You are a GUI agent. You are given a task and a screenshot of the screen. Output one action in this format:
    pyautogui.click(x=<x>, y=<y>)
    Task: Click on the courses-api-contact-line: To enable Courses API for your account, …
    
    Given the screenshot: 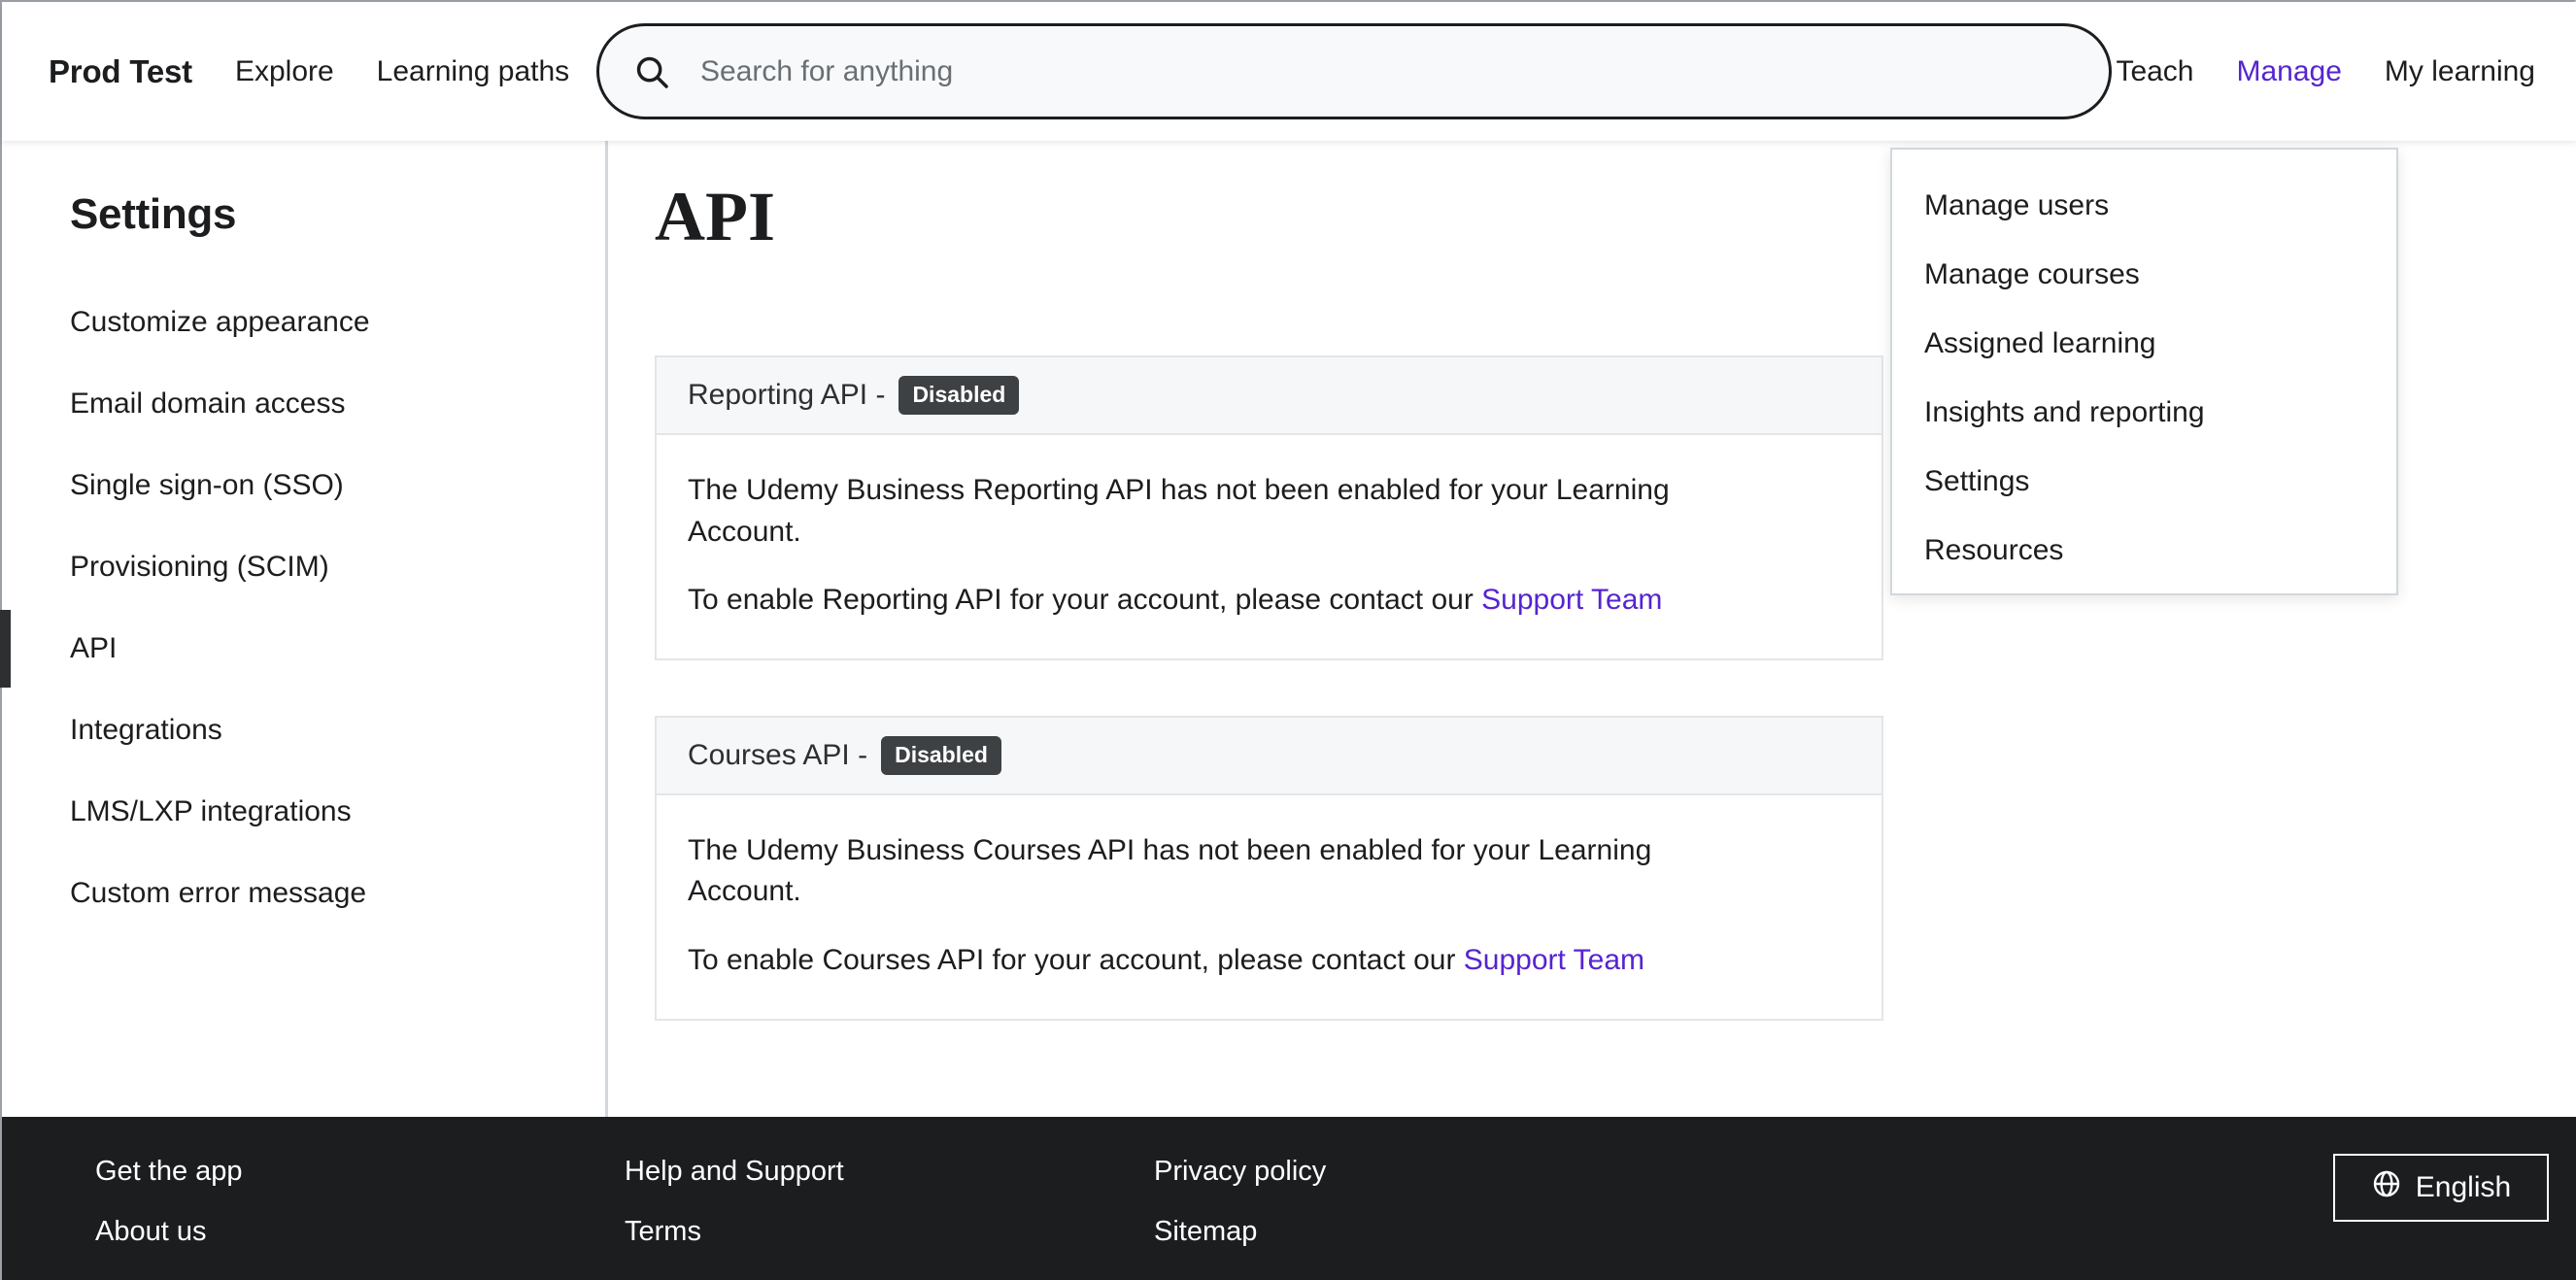 What is the action you would take?
    pyautogui.click(x=1224, y=961)
    